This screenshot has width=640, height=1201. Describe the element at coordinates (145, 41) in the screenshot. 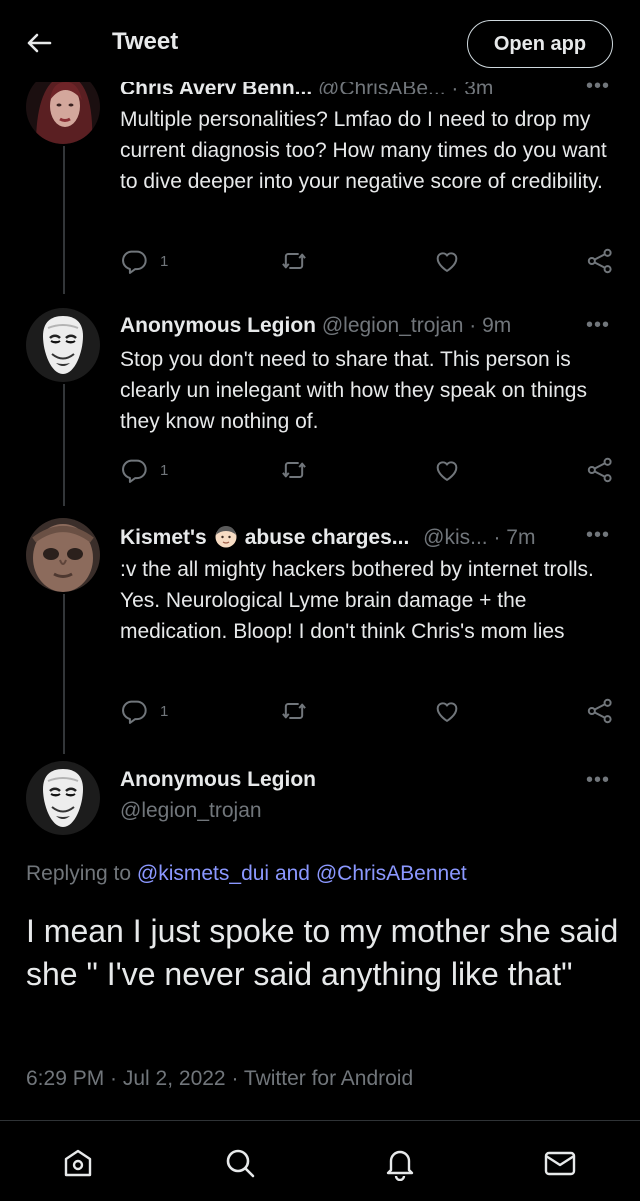

I see `page-title: Tweet` at that location.